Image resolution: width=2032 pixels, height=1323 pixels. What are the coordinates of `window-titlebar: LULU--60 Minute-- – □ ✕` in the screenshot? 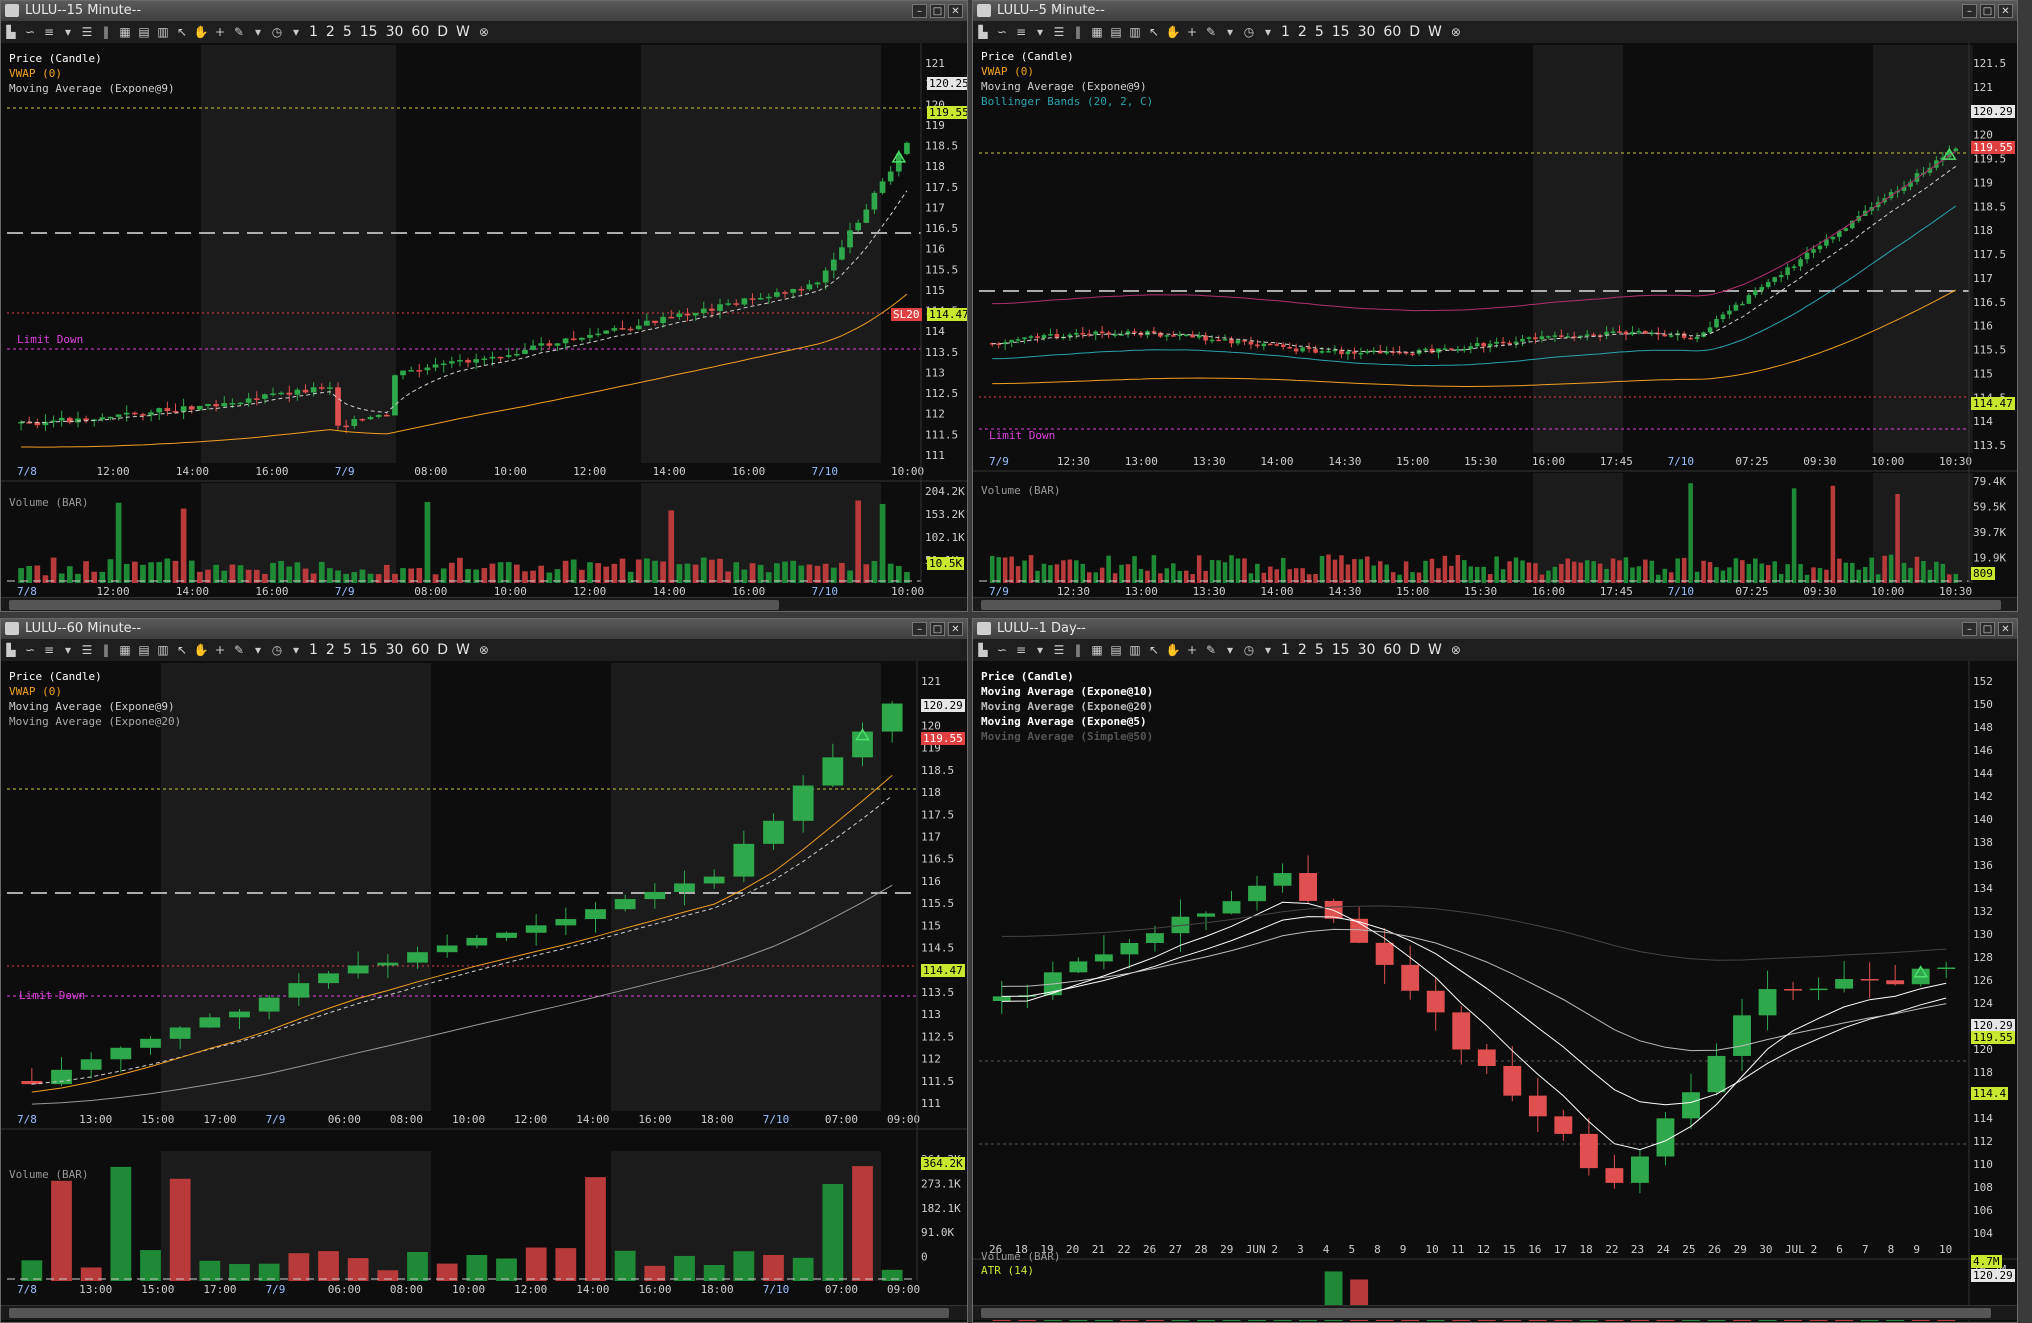 It's located at (484, 629).